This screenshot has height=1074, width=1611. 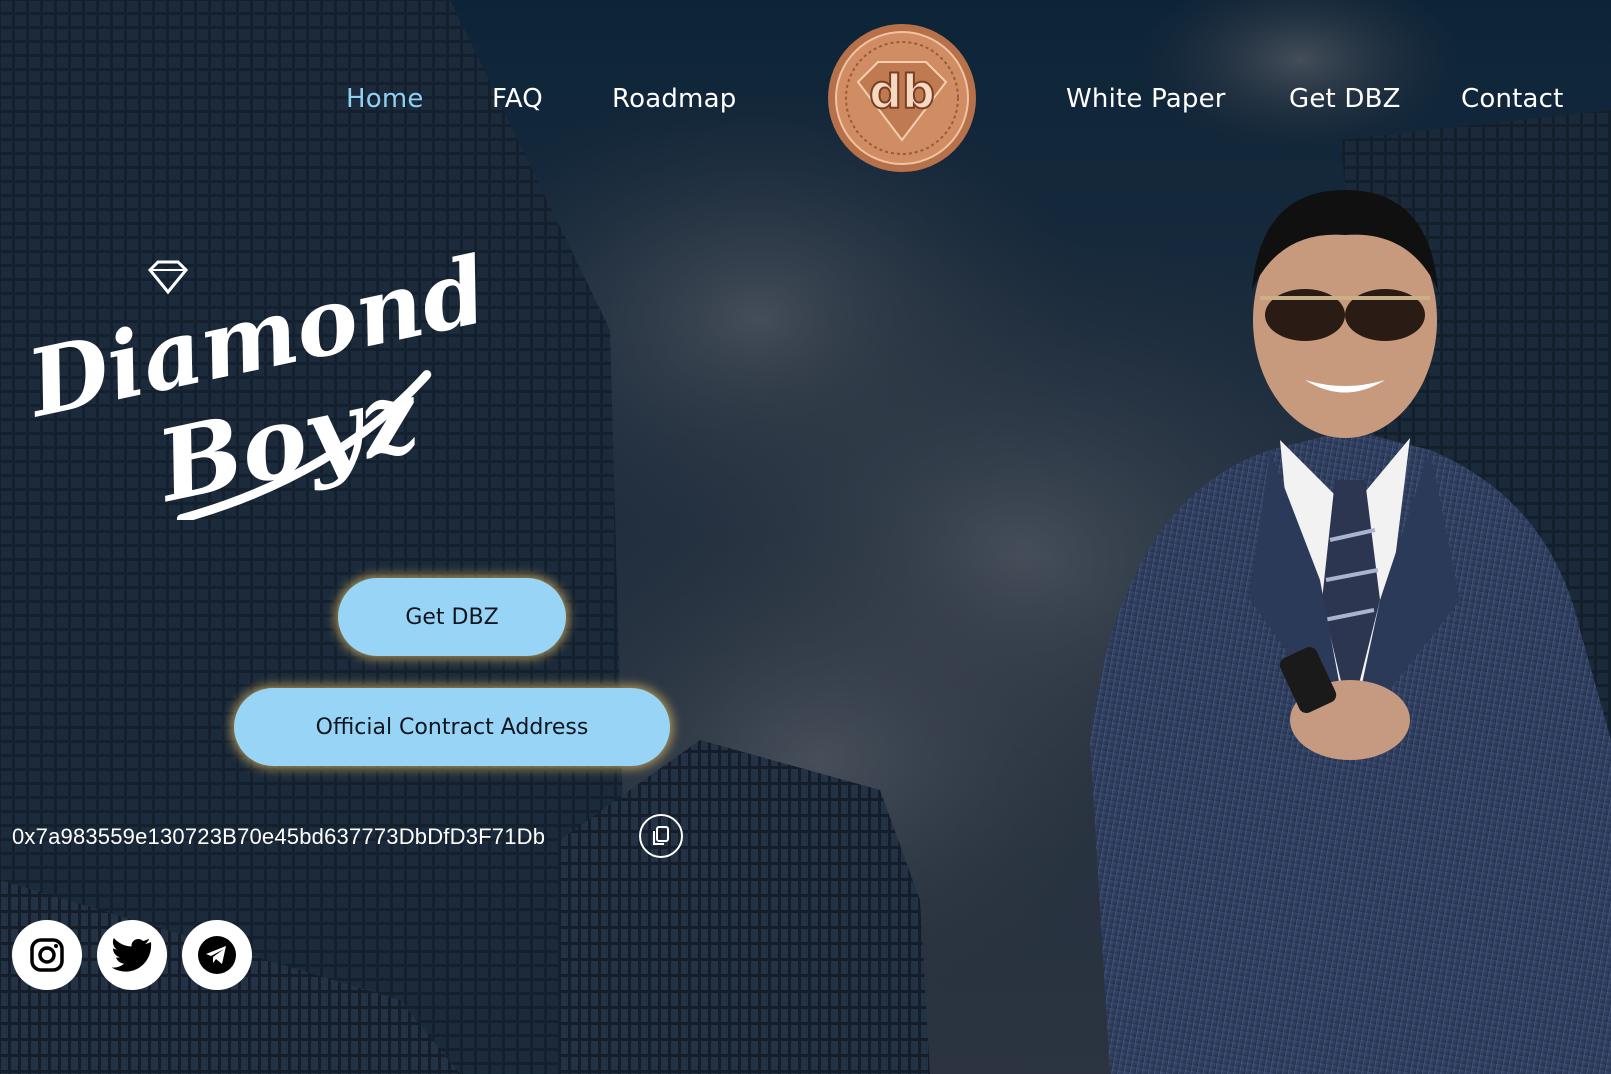 I want to click on diamond-icon, so click(x=168, y=277).